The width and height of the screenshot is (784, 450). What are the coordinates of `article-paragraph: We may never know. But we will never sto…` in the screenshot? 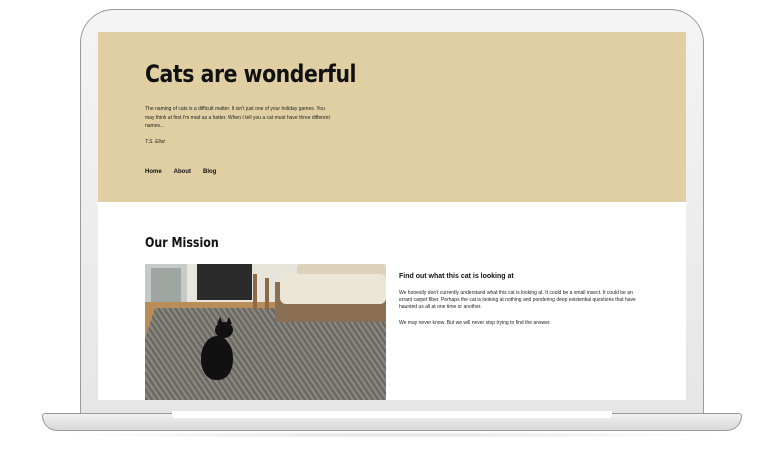 It's located at (475, 323).